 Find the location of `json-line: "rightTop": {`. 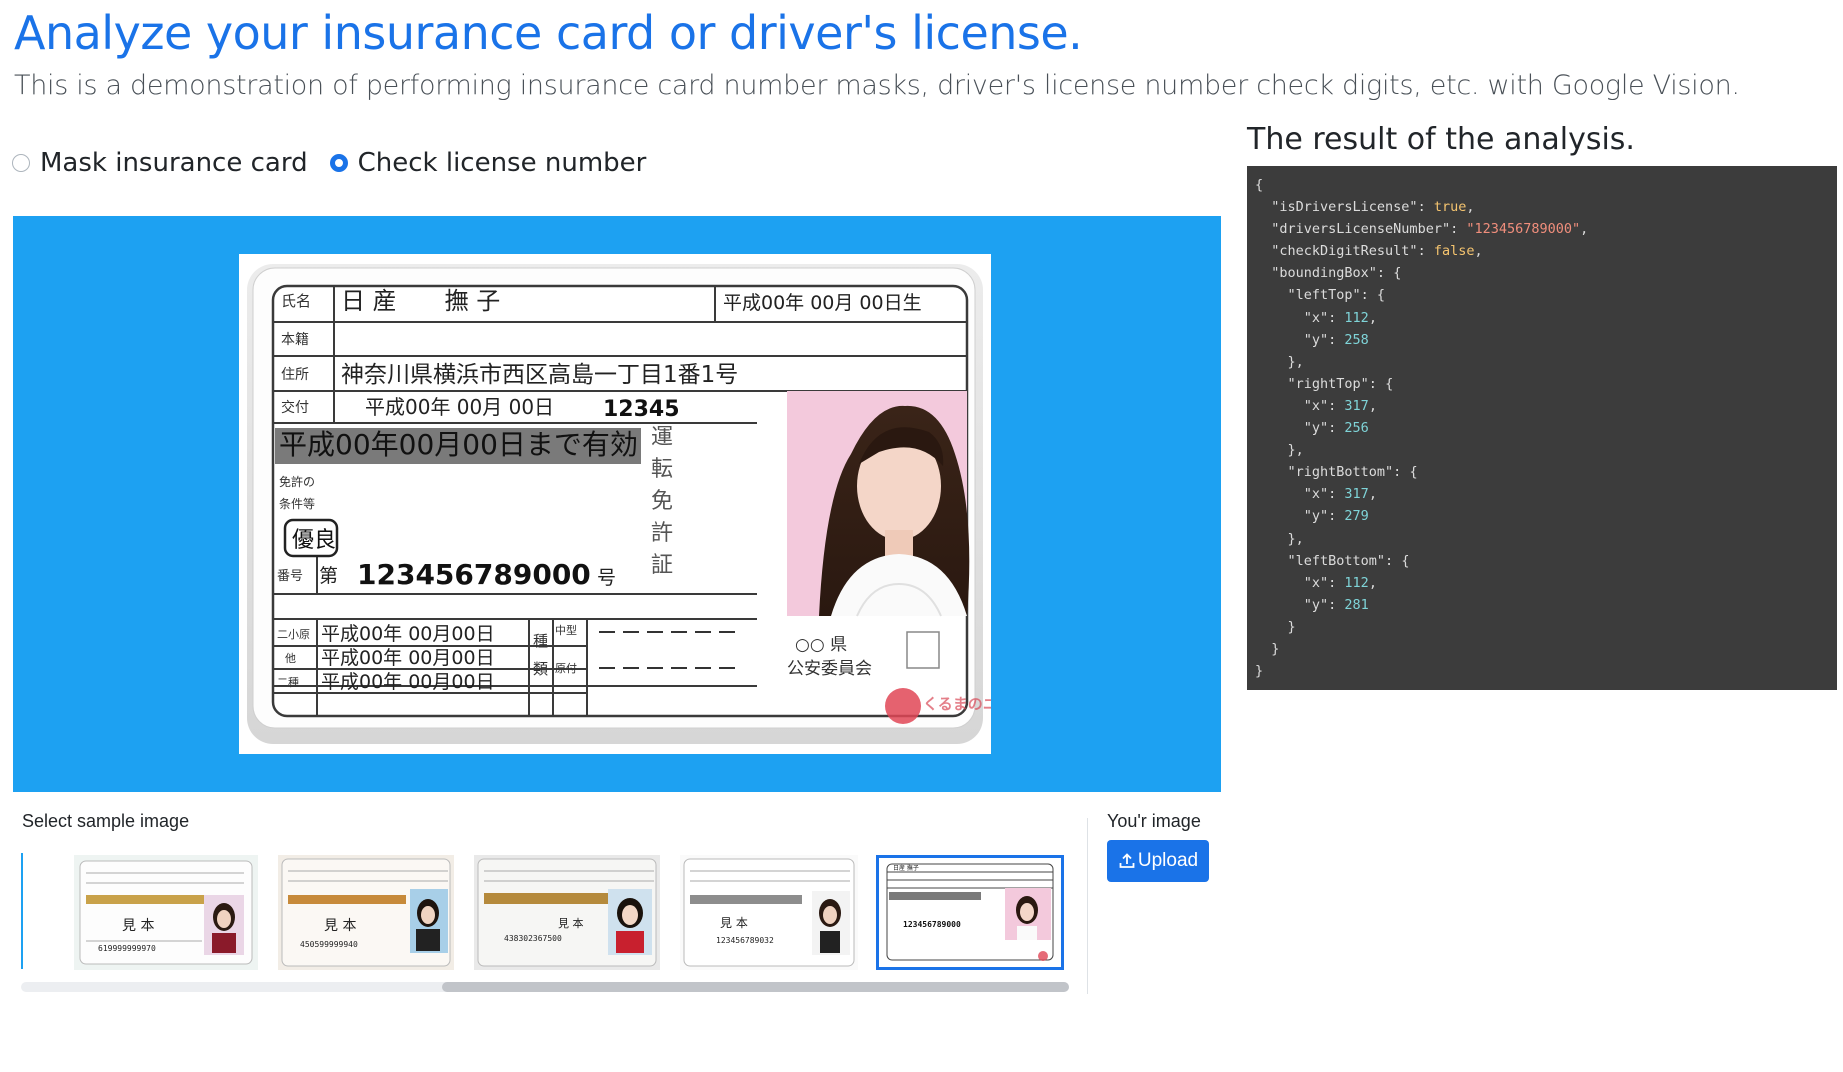

json-line: "rightTop": { is located at coordinates (1340, 383).